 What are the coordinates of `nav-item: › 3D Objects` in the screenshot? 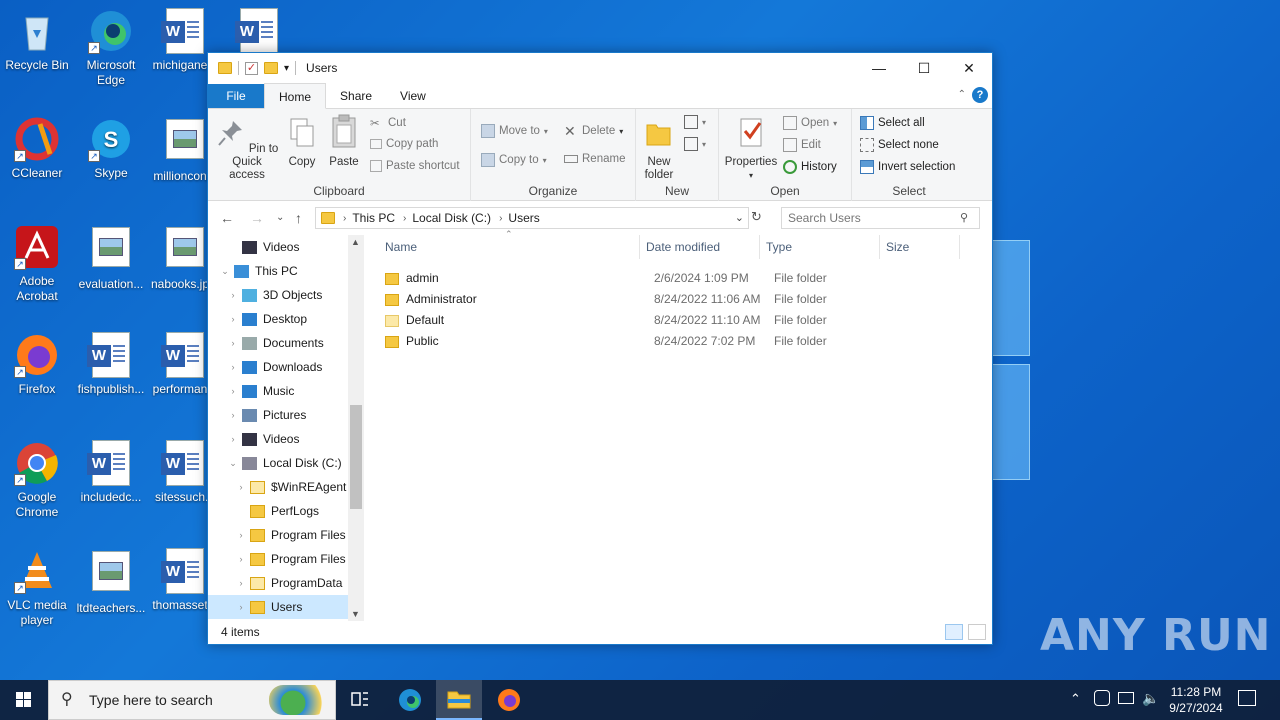 It's located at (278, 295).